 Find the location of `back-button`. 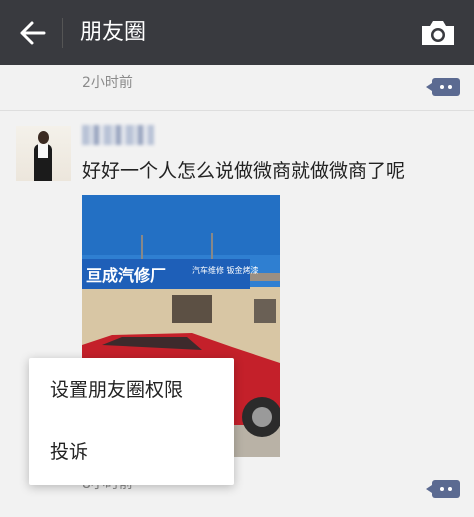

back-button is located at coordinates (32, 33).